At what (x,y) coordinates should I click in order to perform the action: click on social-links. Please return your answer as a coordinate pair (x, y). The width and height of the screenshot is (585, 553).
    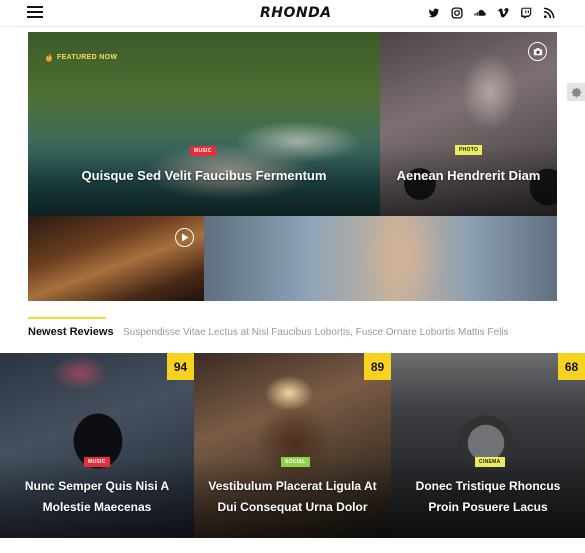
    Looking at the image, I should click on (491, 13).